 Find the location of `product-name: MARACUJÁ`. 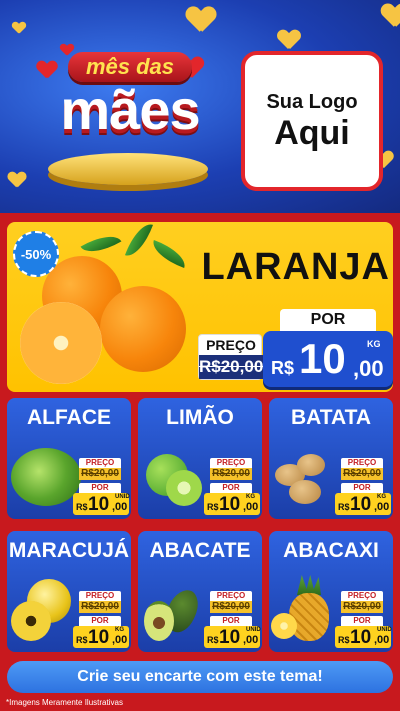

product-name: MARACUJÁ is located at coordinates (69, 550).